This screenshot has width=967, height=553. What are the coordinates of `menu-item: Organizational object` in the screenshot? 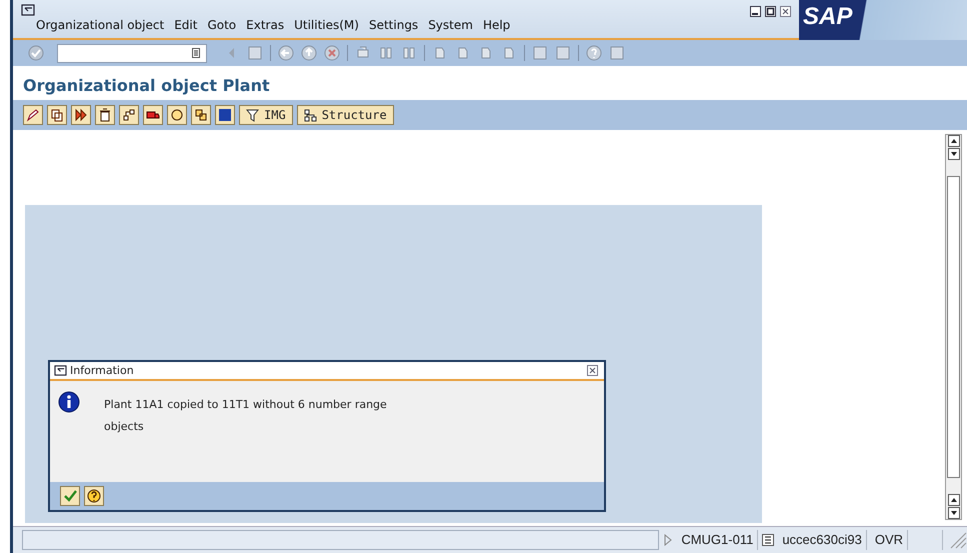 It's located at (104, 25).